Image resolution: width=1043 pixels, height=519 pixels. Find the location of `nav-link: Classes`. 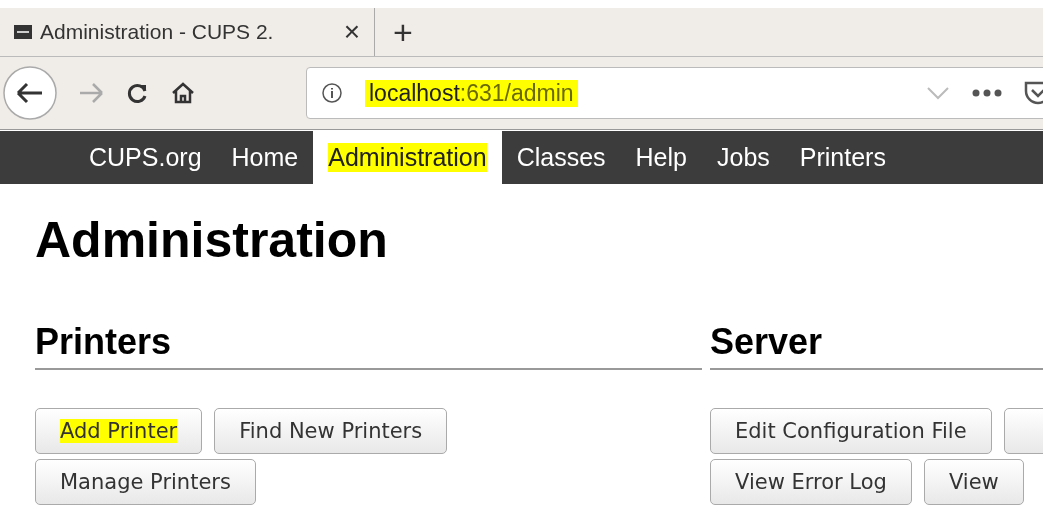

nav-link: Classes is located at coordinates (561, 157).